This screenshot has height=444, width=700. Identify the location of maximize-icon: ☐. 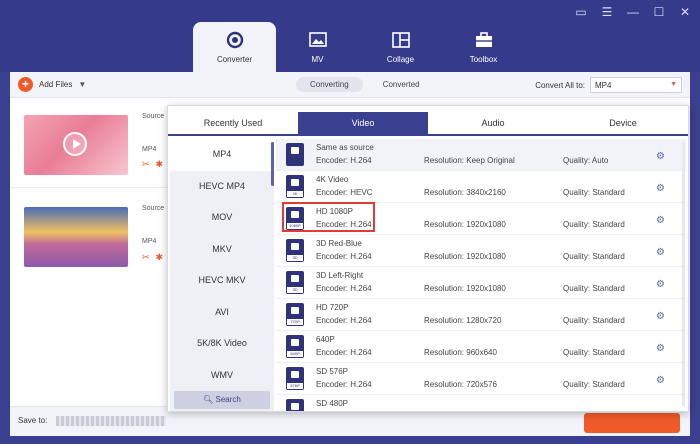
(659, 12).